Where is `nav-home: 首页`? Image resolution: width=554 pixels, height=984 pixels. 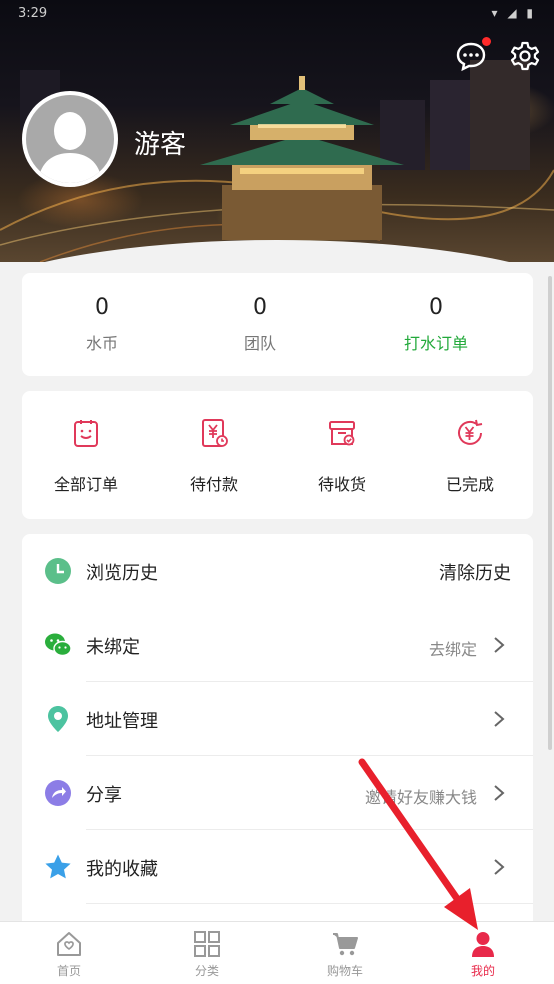 nav-home: 首页 is located at coordinates (69, 954).